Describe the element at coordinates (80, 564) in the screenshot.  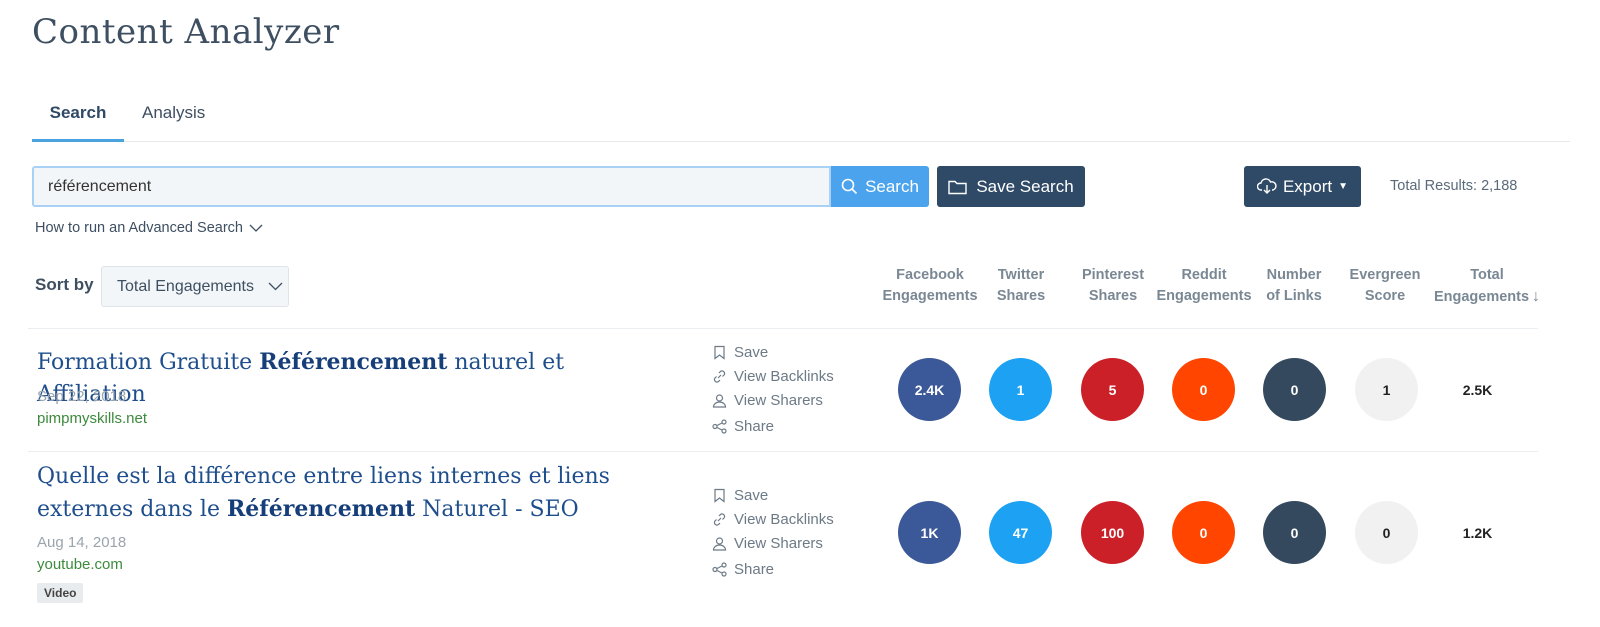
I see `result-domain: youtube.com` at that location.